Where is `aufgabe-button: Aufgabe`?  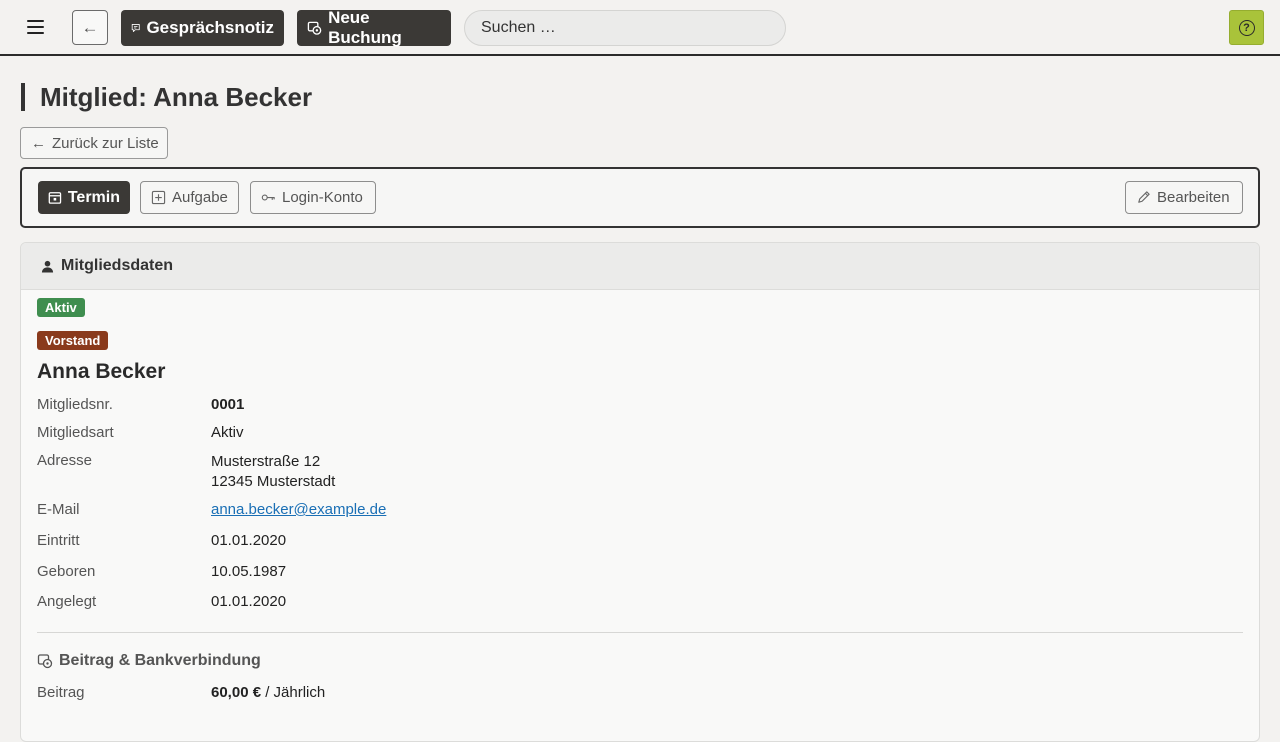 aufgabe-button: Aufgabe is located at coordinates (189, 197).